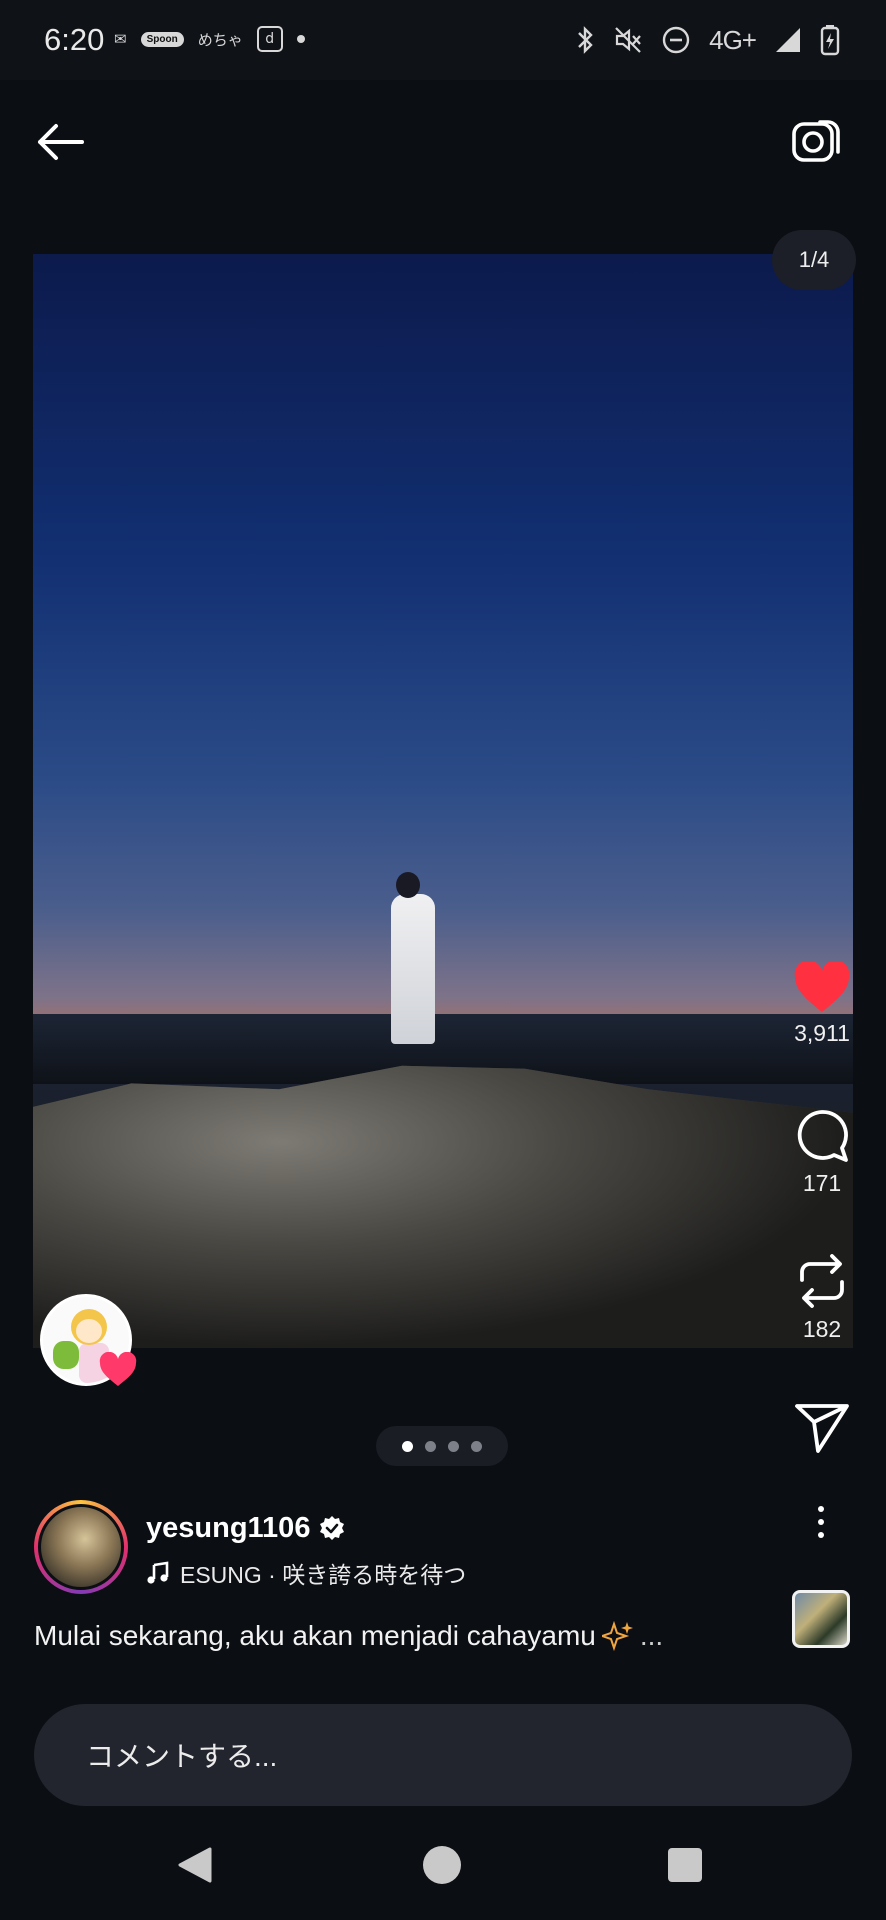 This screenshot has height=1920, width=886. I want to click on music-title: ESUNG · 咲き誇る時を待つ, so click(323, 1575).